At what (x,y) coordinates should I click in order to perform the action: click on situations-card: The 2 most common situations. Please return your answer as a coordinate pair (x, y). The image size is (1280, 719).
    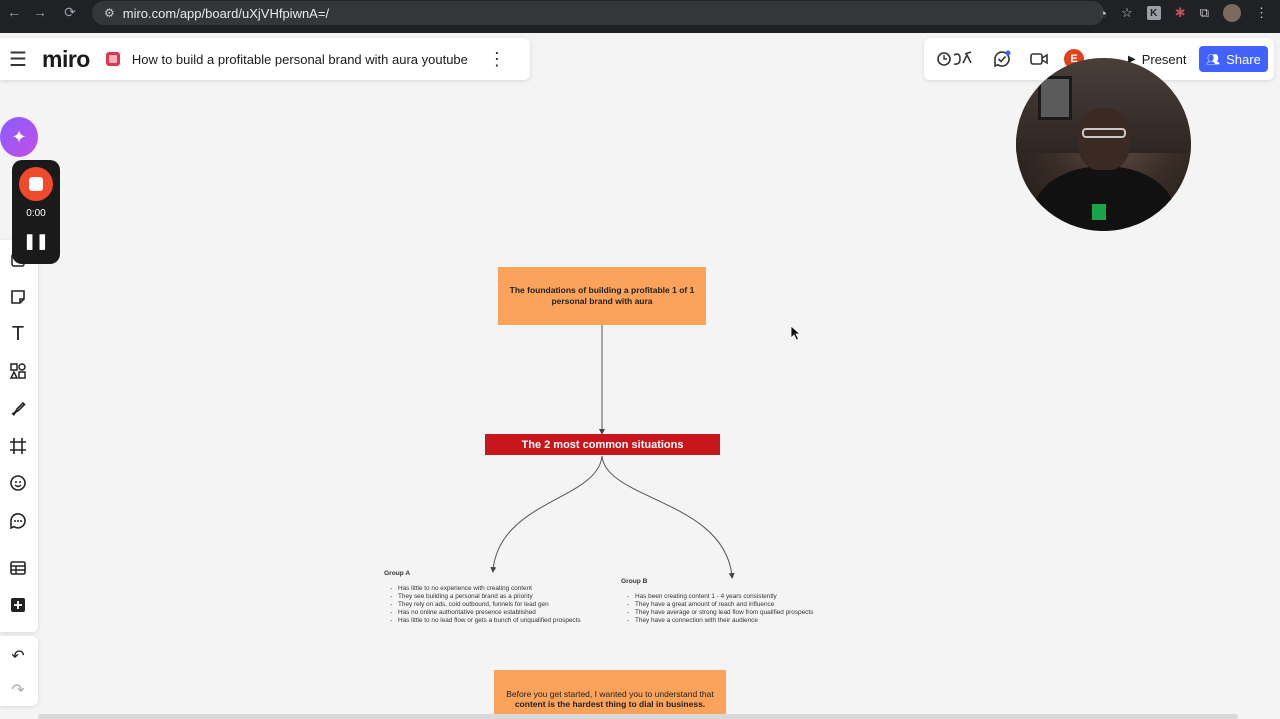
    Looking at the image, I should click on (602, 444).